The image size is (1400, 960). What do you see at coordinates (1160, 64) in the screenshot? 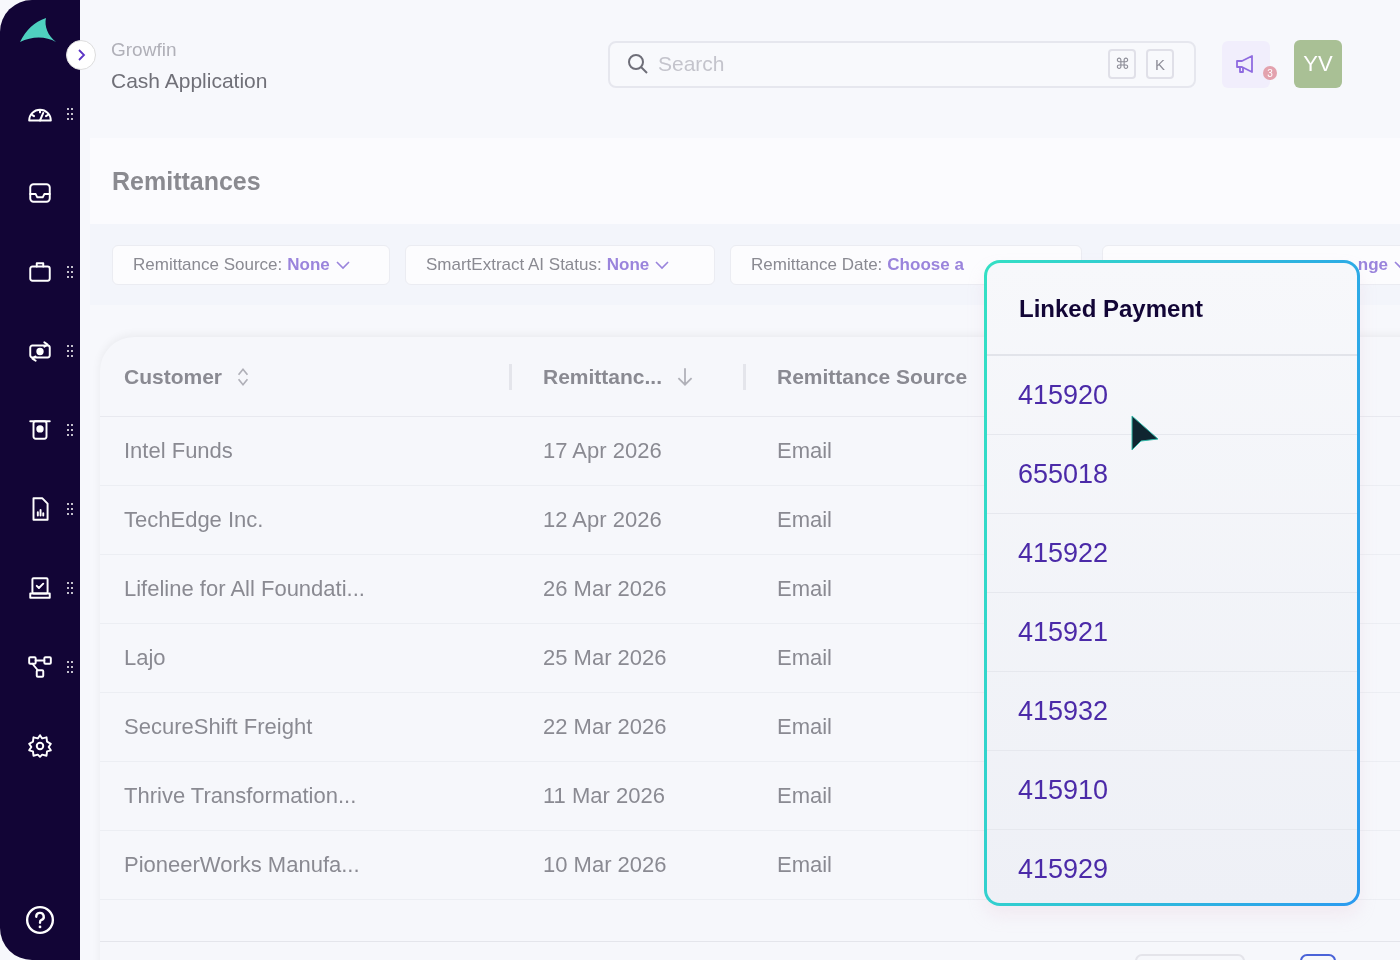
I see `shortcut-key: K` at bounding box center [1160, 64].